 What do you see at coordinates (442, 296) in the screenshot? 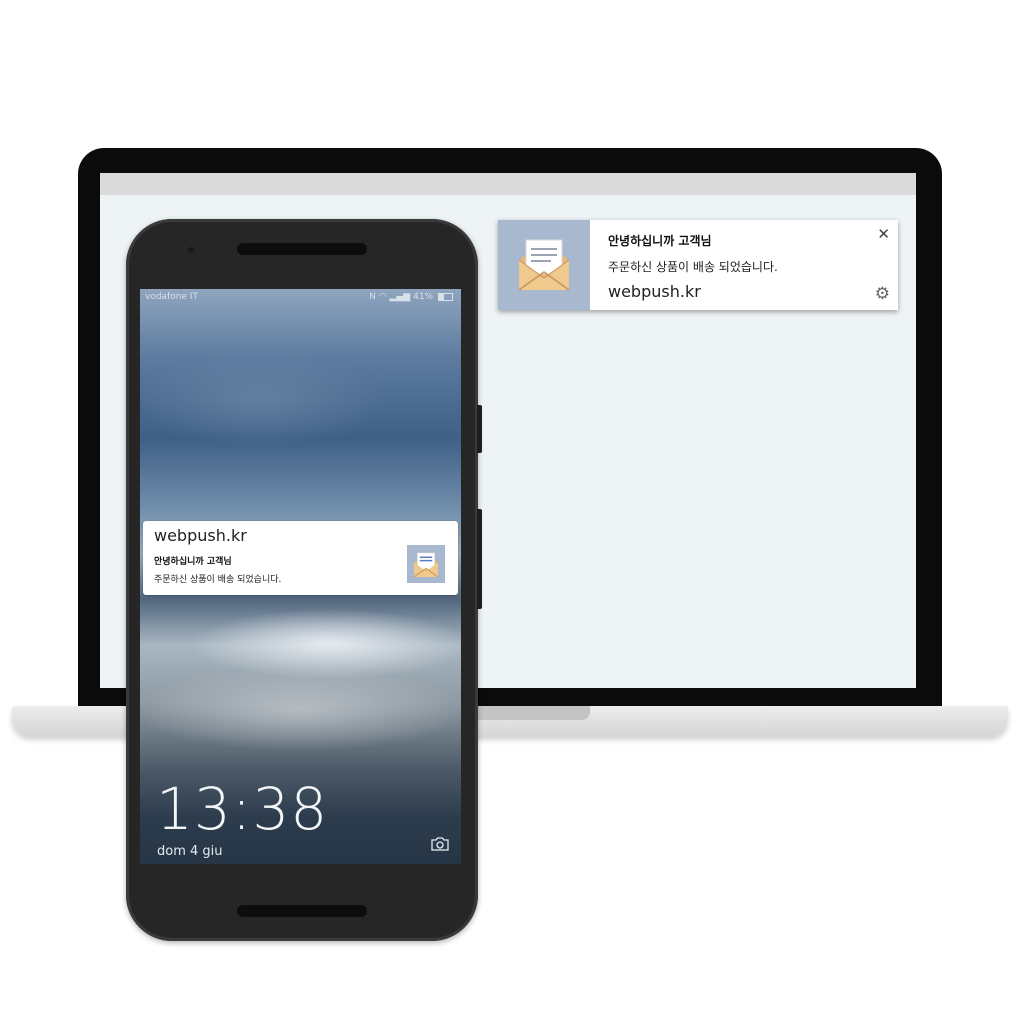
I see `battery-level` at bounding box center [442, 296].